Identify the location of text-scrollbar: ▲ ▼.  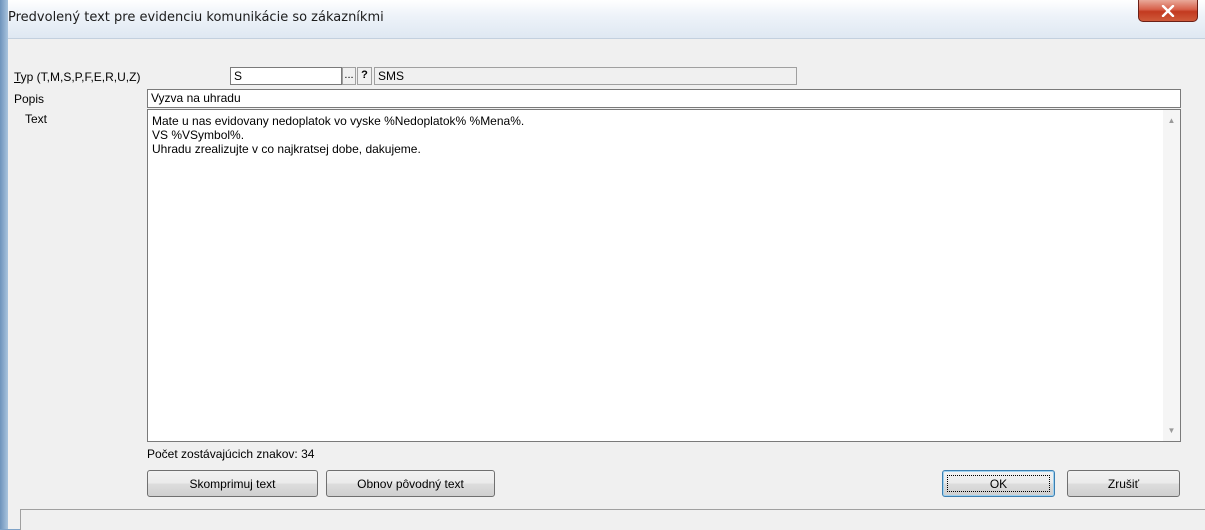
(1171, 275).